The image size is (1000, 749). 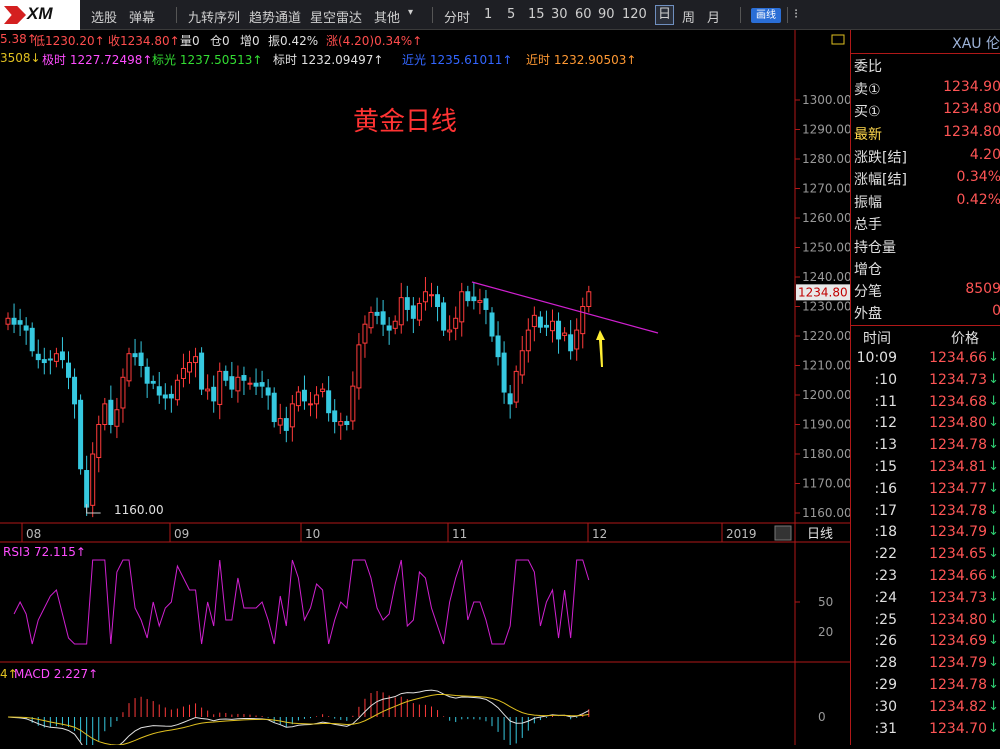 I want to click on price-tick-label: 1230.00, so click(x=826, y=307).